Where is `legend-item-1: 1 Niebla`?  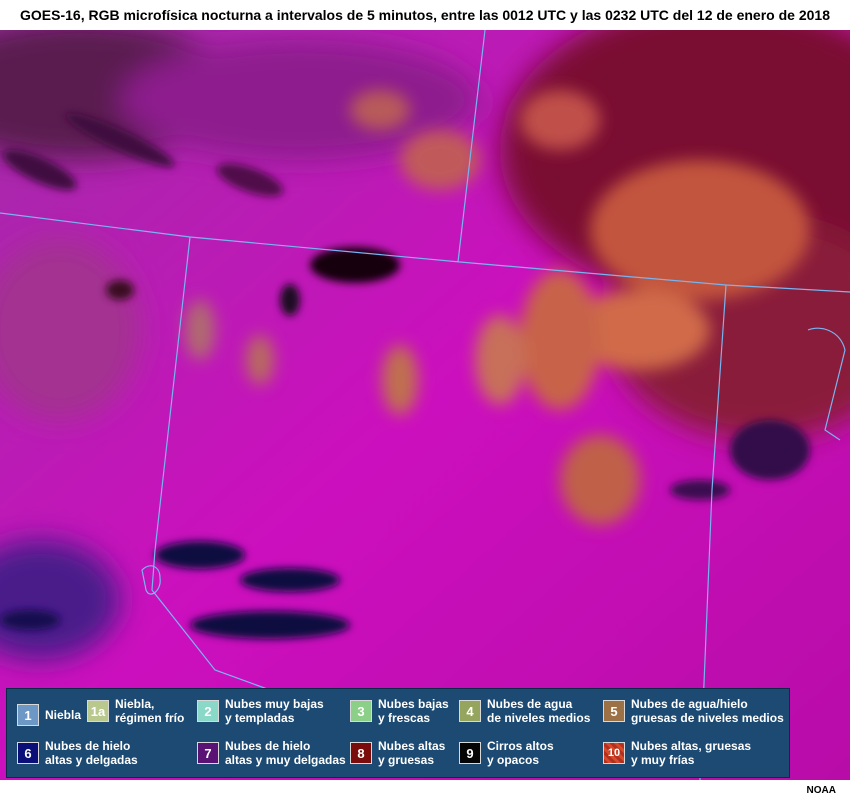
legend-item-1: 1 Niebla is located at coordinates (49, 715).